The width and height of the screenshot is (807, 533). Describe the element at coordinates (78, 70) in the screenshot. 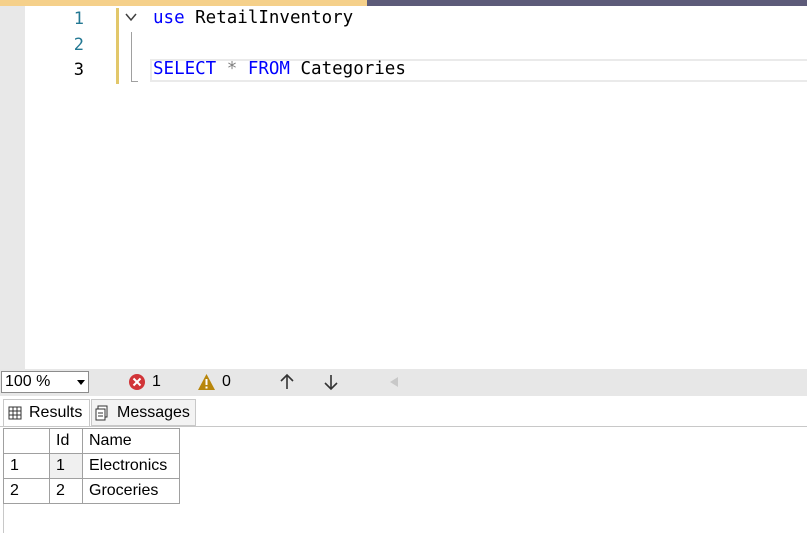

I see `line-number-3: 3` at that location.